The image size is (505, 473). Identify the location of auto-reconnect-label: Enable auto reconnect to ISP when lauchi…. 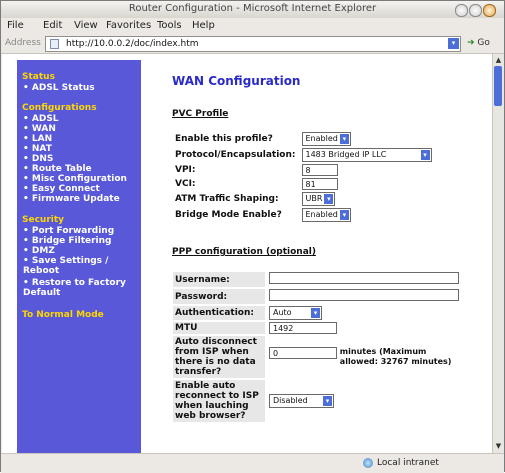
(219, 401).